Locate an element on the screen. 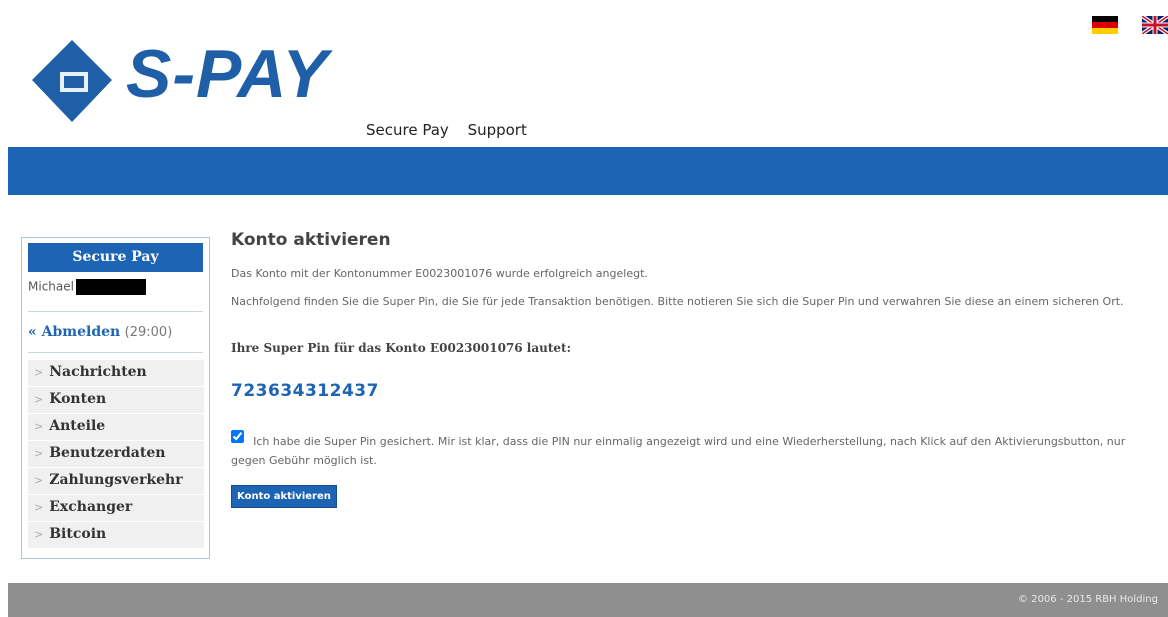 This screenshot has height=617, width=1168. super-pin-value: 723634312437 is located at coordinates (305, 391).